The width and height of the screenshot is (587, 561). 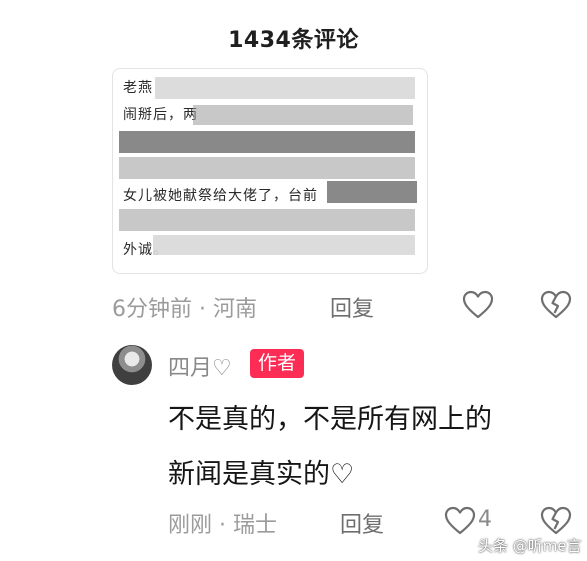 What do you see at coordinates (485, 519) in the screenshot?
I see `like-count: 4` at bounding box center [485, 519].